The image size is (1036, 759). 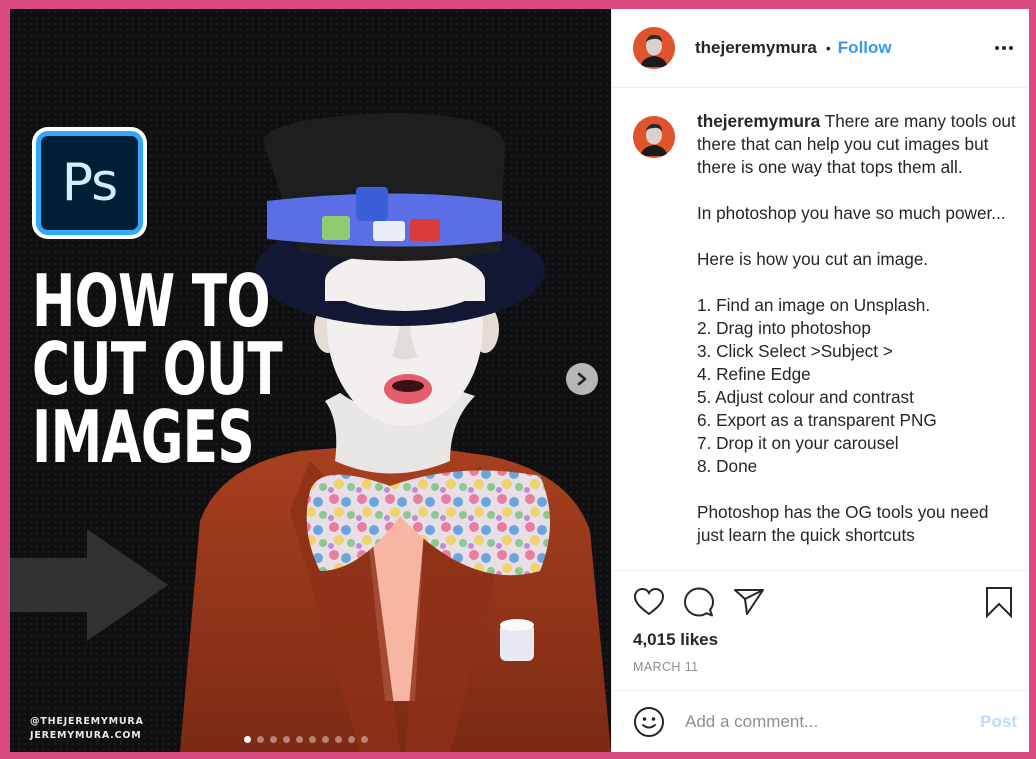 I want to click on like-button, so click(x=650, y=602).